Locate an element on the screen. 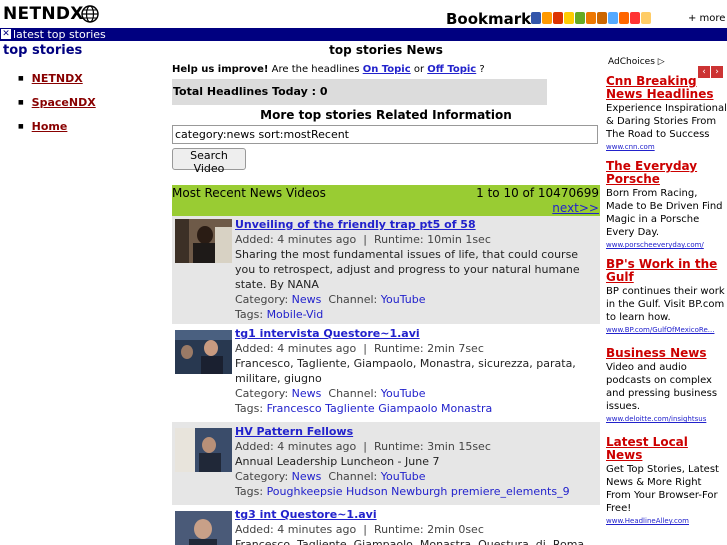 Image resolution: width=727 pixels, height=545 pixels. sidebar-item-home: Home is located at coordinates (92, 126).